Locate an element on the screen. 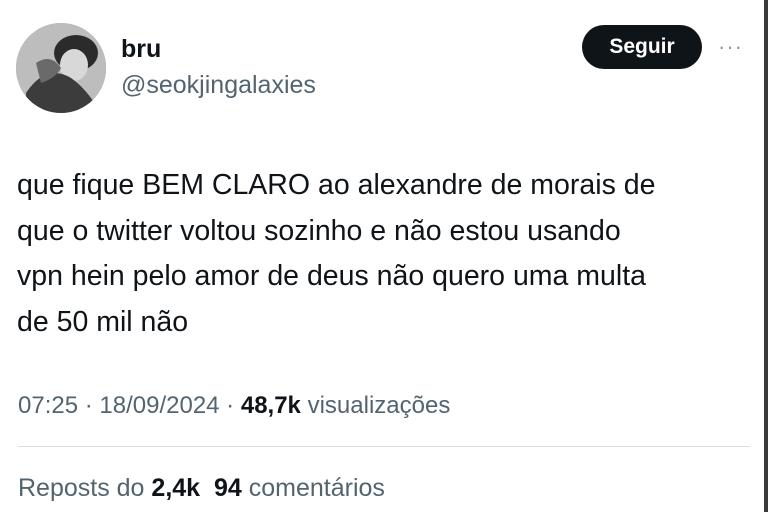 This screenshot has height=512, width=768. more-options-icon: ··· is located at coordinates (730, 47).